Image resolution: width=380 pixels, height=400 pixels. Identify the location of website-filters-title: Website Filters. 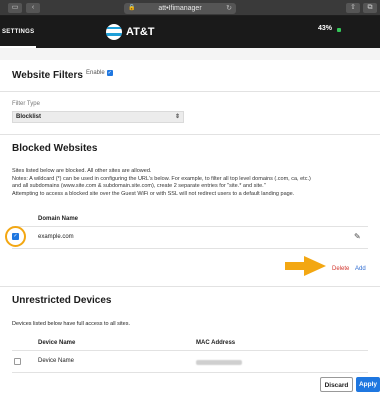
(47, 75).